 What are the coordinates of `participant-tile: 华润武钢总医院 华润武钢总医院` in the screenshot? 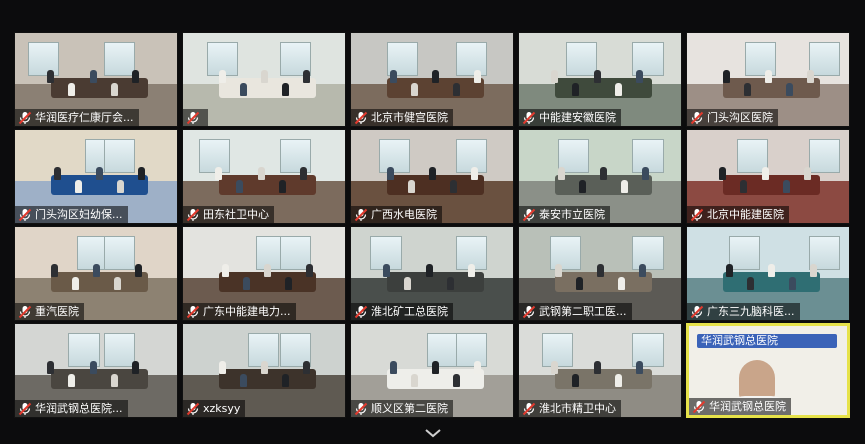 It's located at (768, 370).